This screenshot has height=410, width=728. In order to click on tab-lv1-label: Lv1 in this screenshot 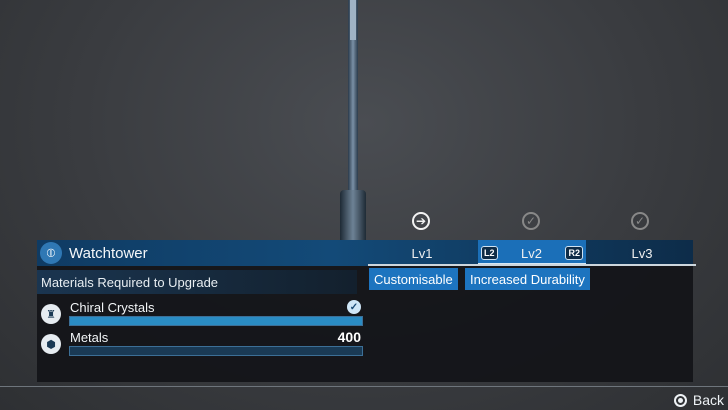, I will do `click(422, 253)`.